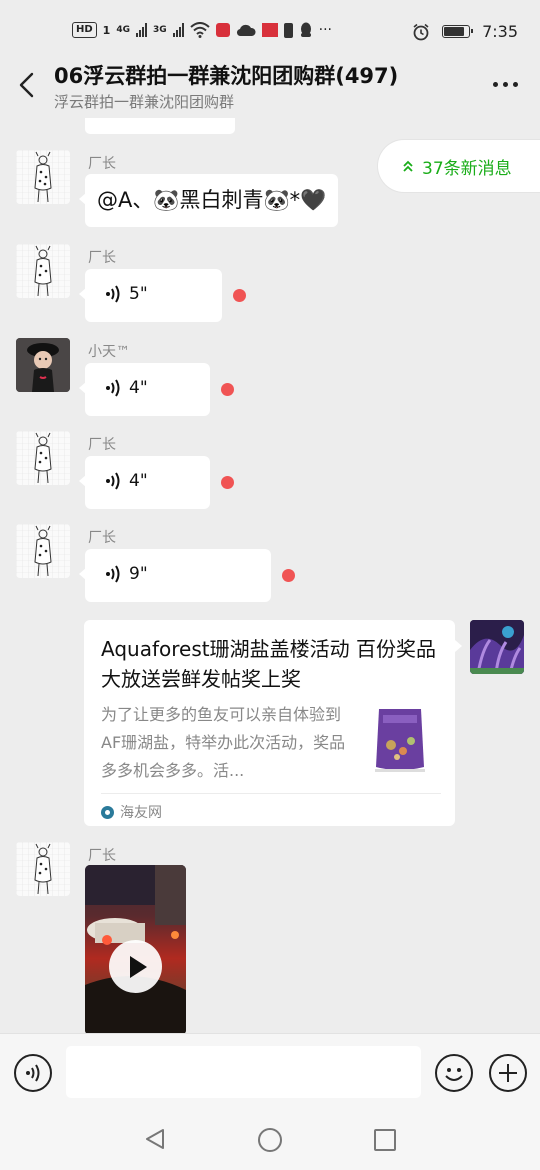 Image resolution: width=540 pixels, height=1170 pixels. I want to click on chat-header: 06浮云群拍一群兼沈阳团购群(497) 浮云群拍一群兼沈阳团购群, so click(270, 87).